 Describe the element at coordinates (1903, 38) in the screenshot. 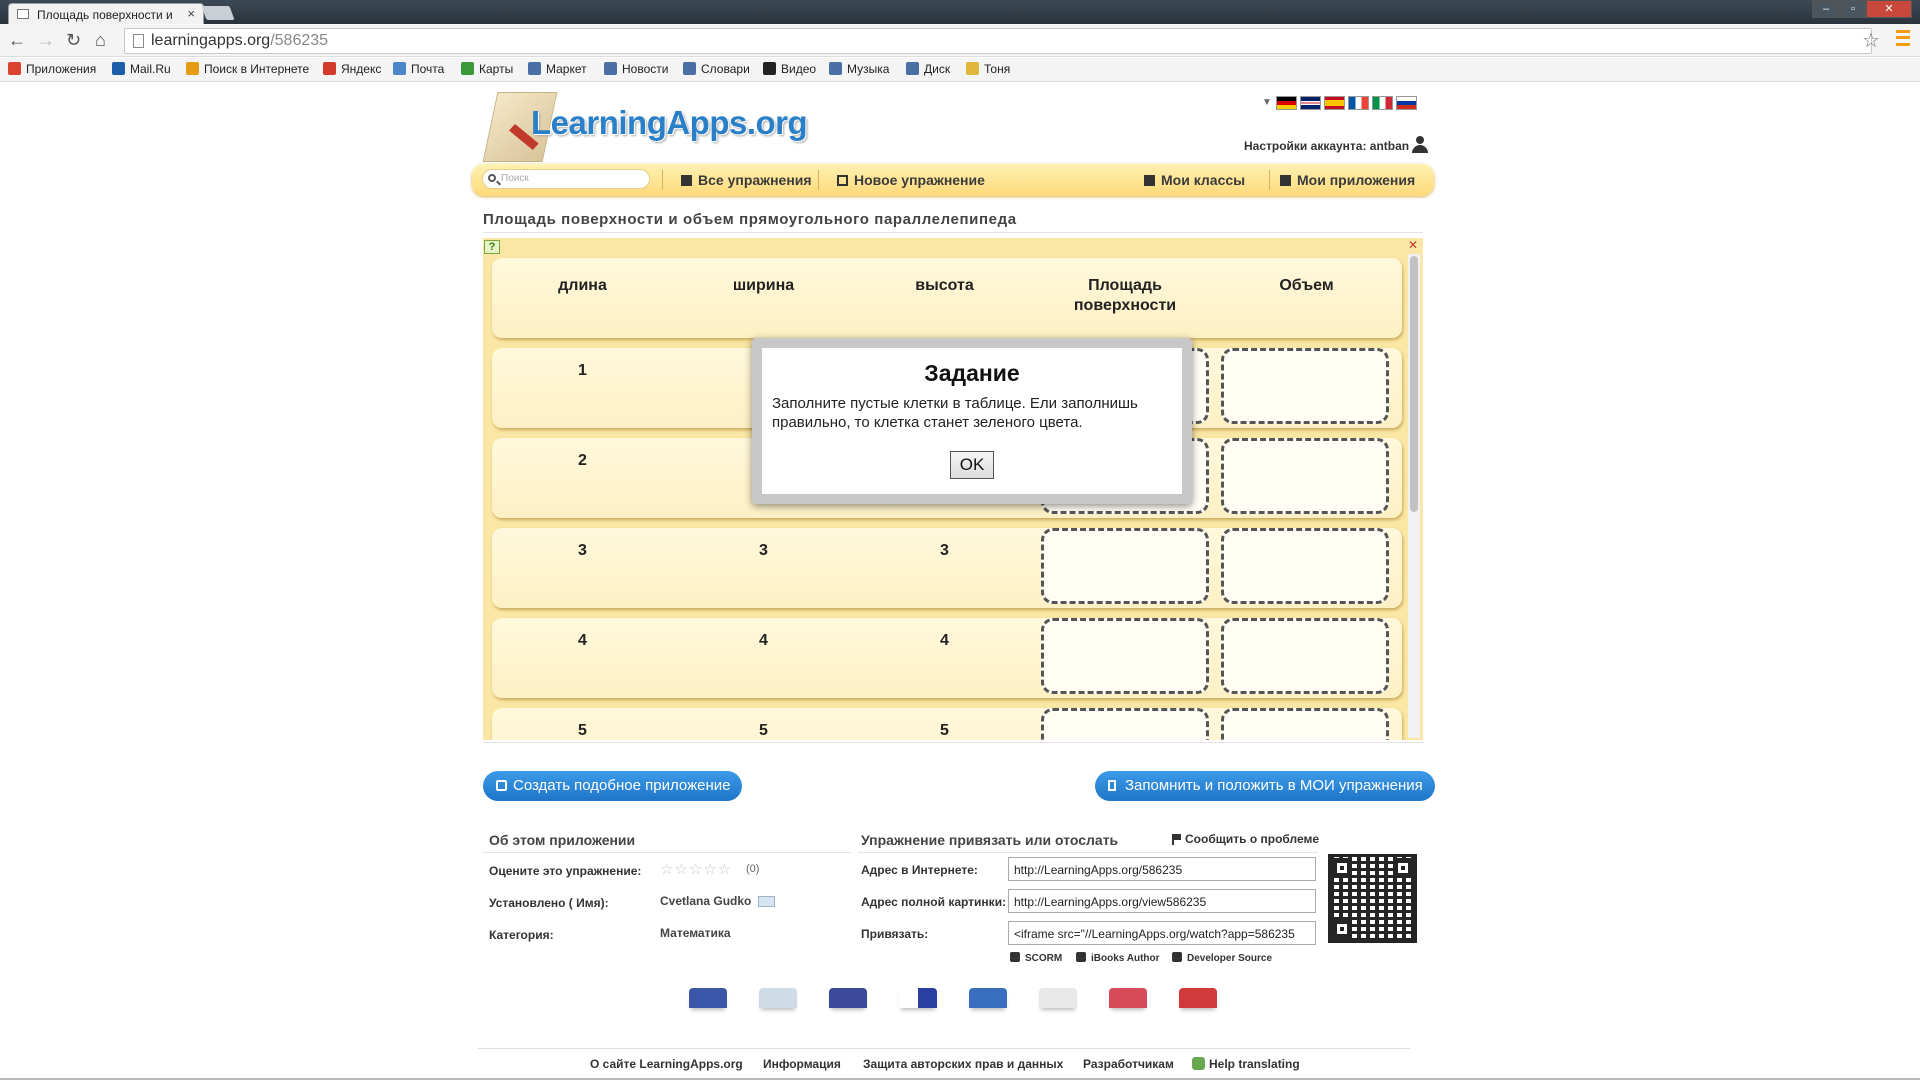

I see `browser-menu-icon` at that location.